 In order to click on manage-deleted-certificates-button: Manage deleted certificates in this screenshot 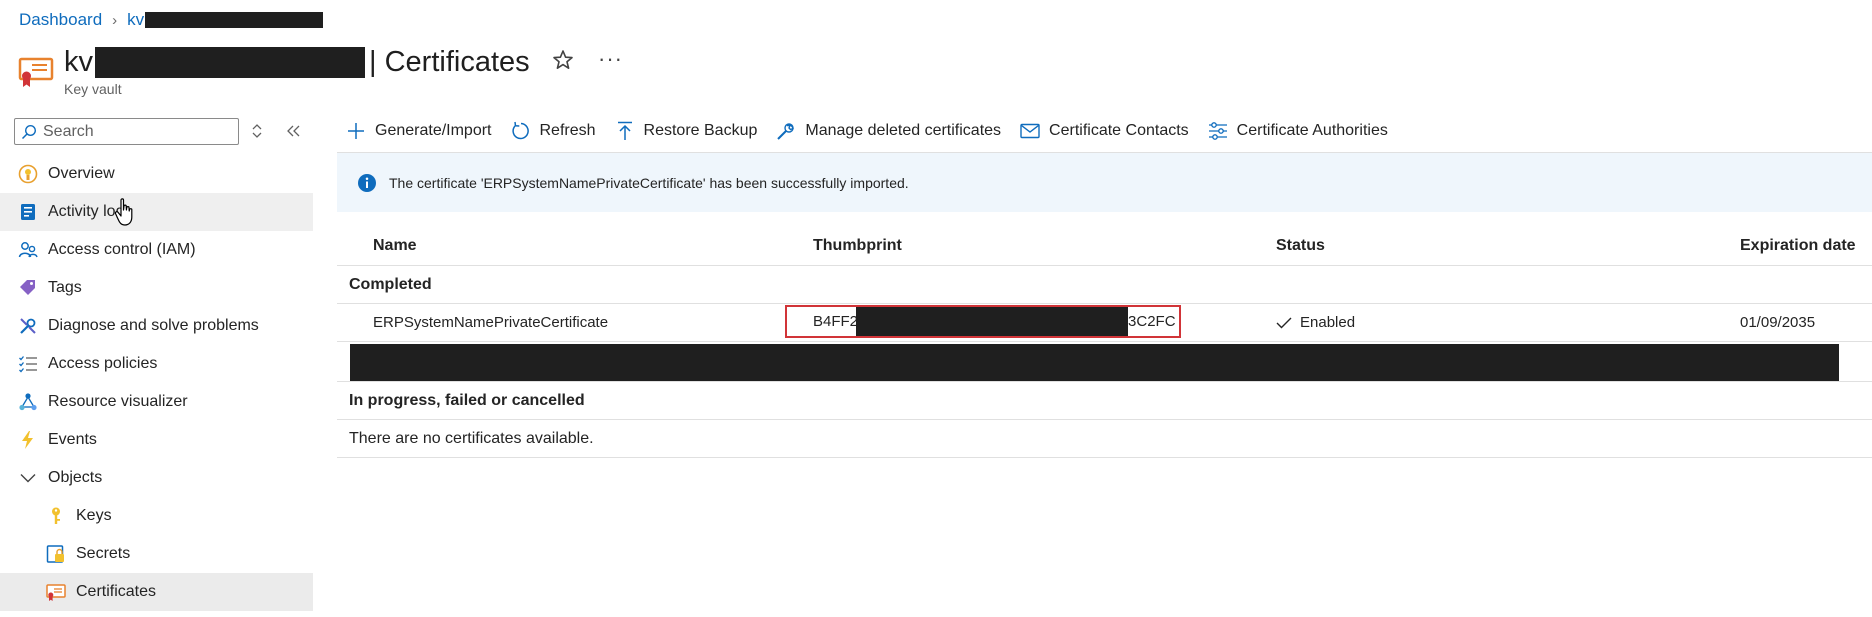, I will do `click(888, 131)`.